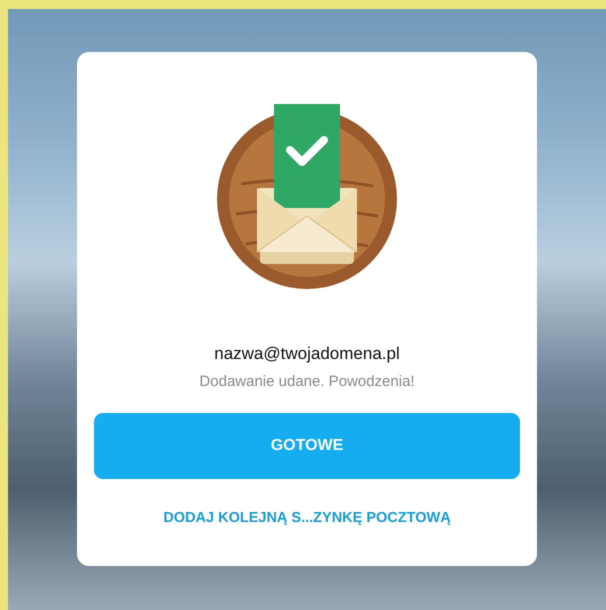 The image size is (606, 610). What do you see at coordinates (307, 354) in the screenshot?
I see `email-address: nazwa@twojadomena.pl` at bounding box center [307, 354].